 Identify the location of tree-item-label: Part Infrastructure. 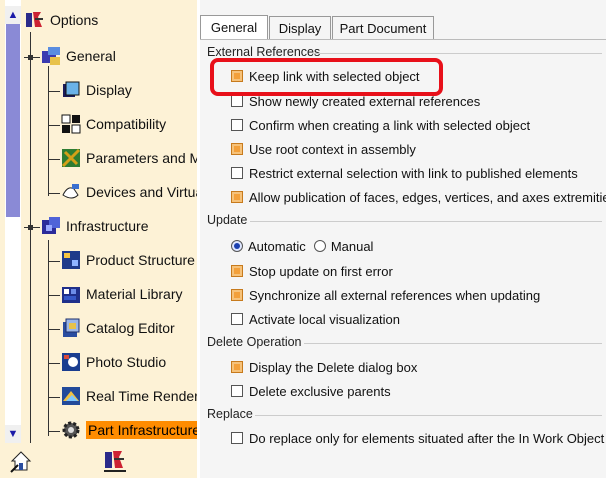
(141, 430).